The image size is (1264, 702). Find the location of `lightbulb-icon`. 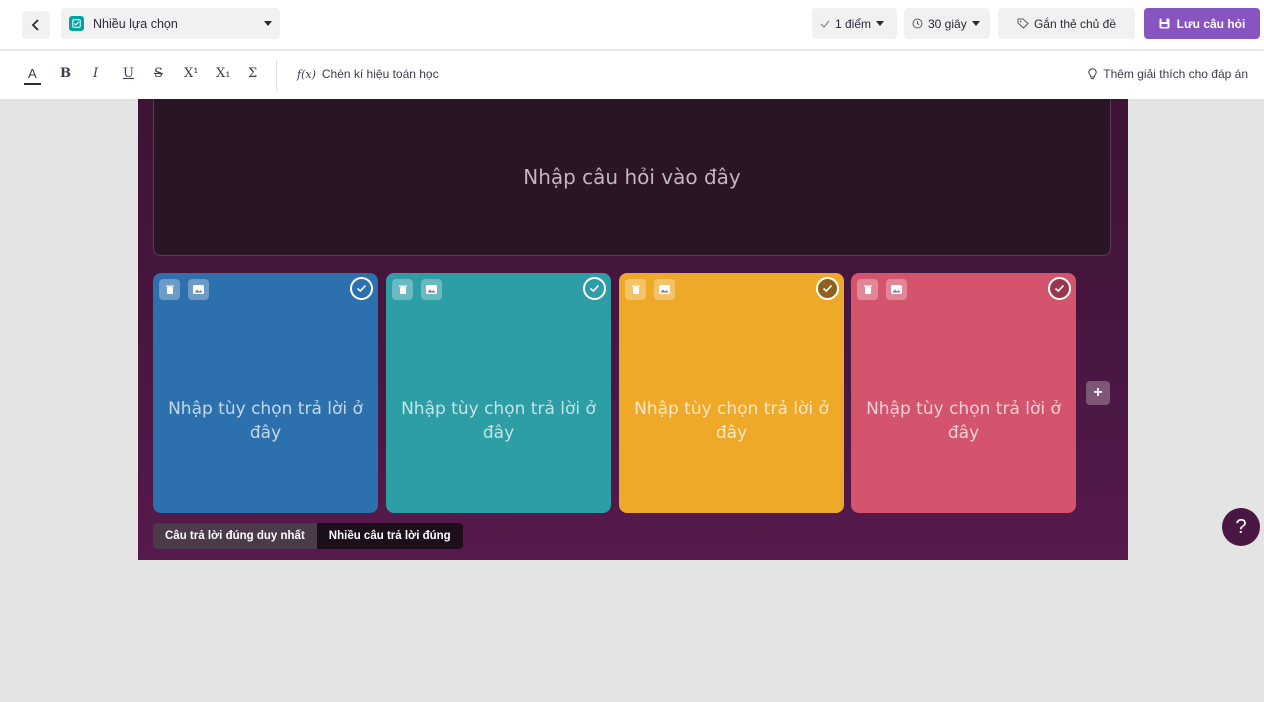

lightbulb-icon is located at coordinates (1092, 74).